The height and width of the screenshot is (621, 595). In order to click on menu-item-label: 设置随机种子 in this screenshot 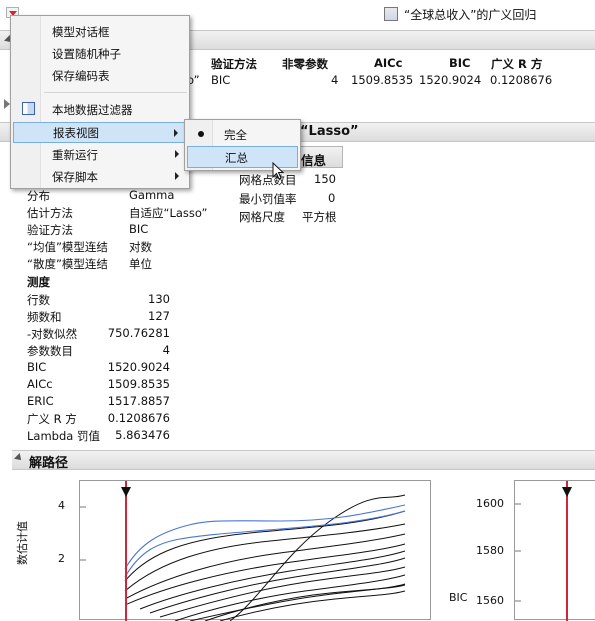, I will do `click(86, 54)`.